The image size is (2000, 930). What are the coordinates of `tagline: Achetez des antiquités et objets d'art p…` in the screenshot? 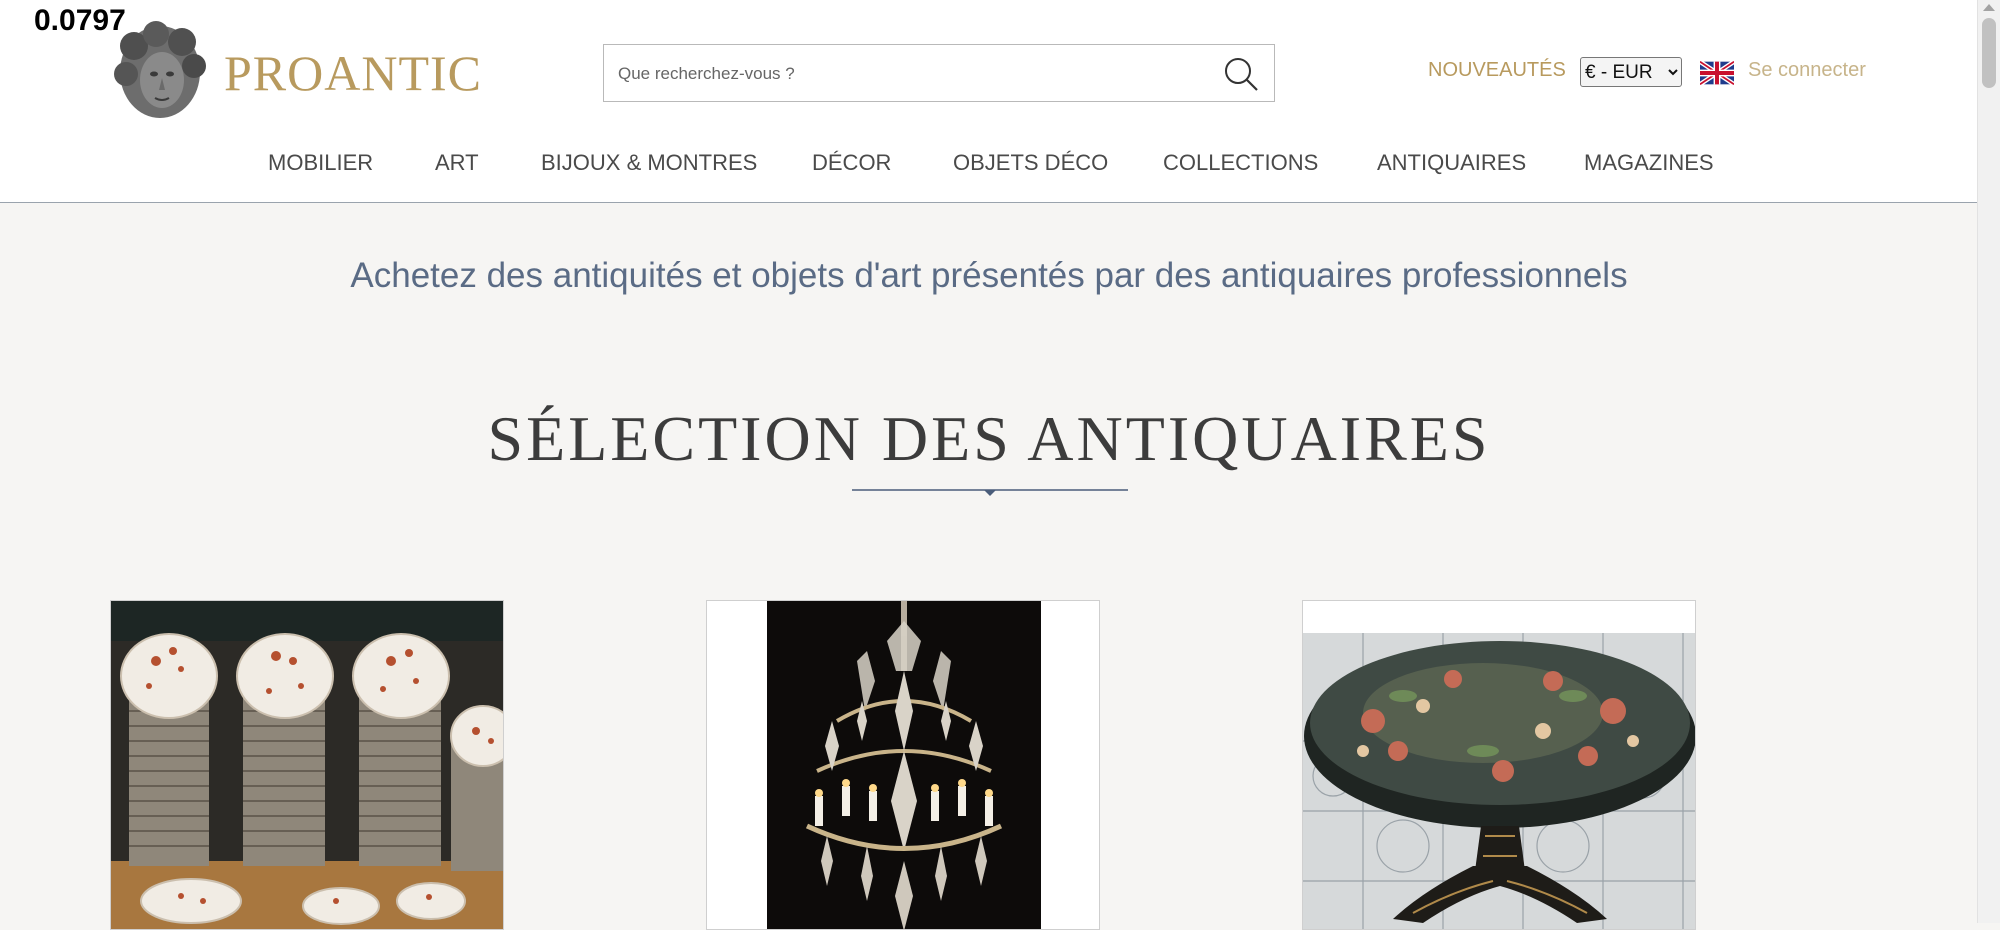 It's located at (989, 275).